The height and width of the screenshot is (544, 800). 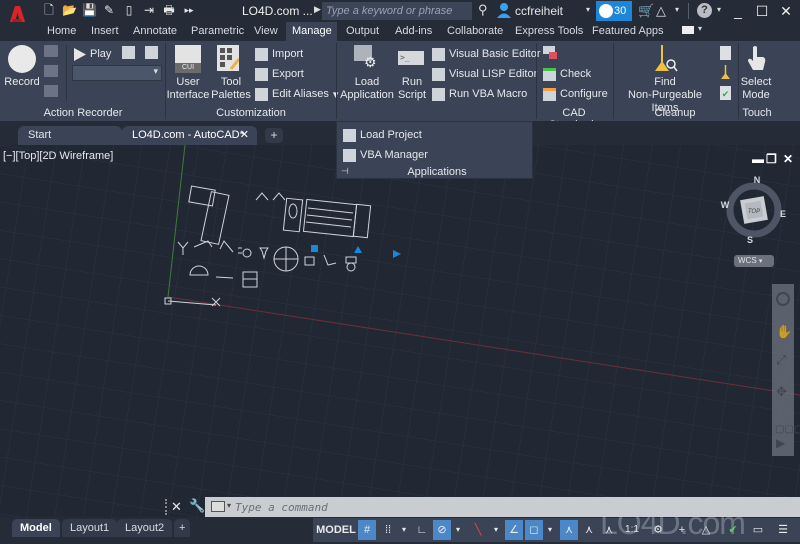 What do you see at coordinates (646, 11) in the screenshot?
I see `cart-icon: 🛒` at bounding box center [646, 11].